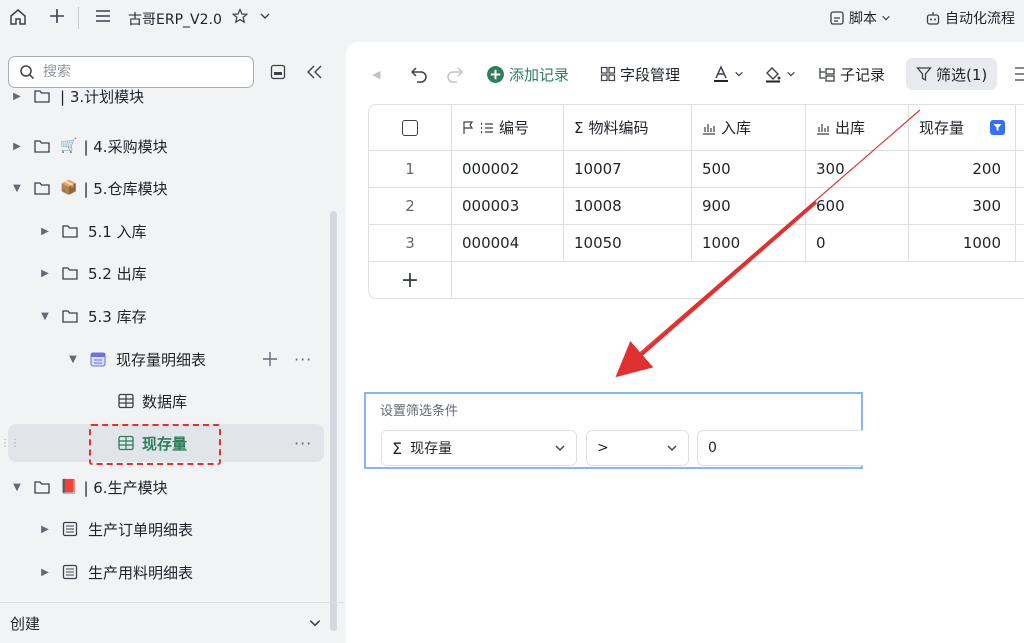 The height and width of the screenshot is (643, 1024). Describe the element at coordinates (18, 17) in the screenshot. I see `home-icon` at that location.